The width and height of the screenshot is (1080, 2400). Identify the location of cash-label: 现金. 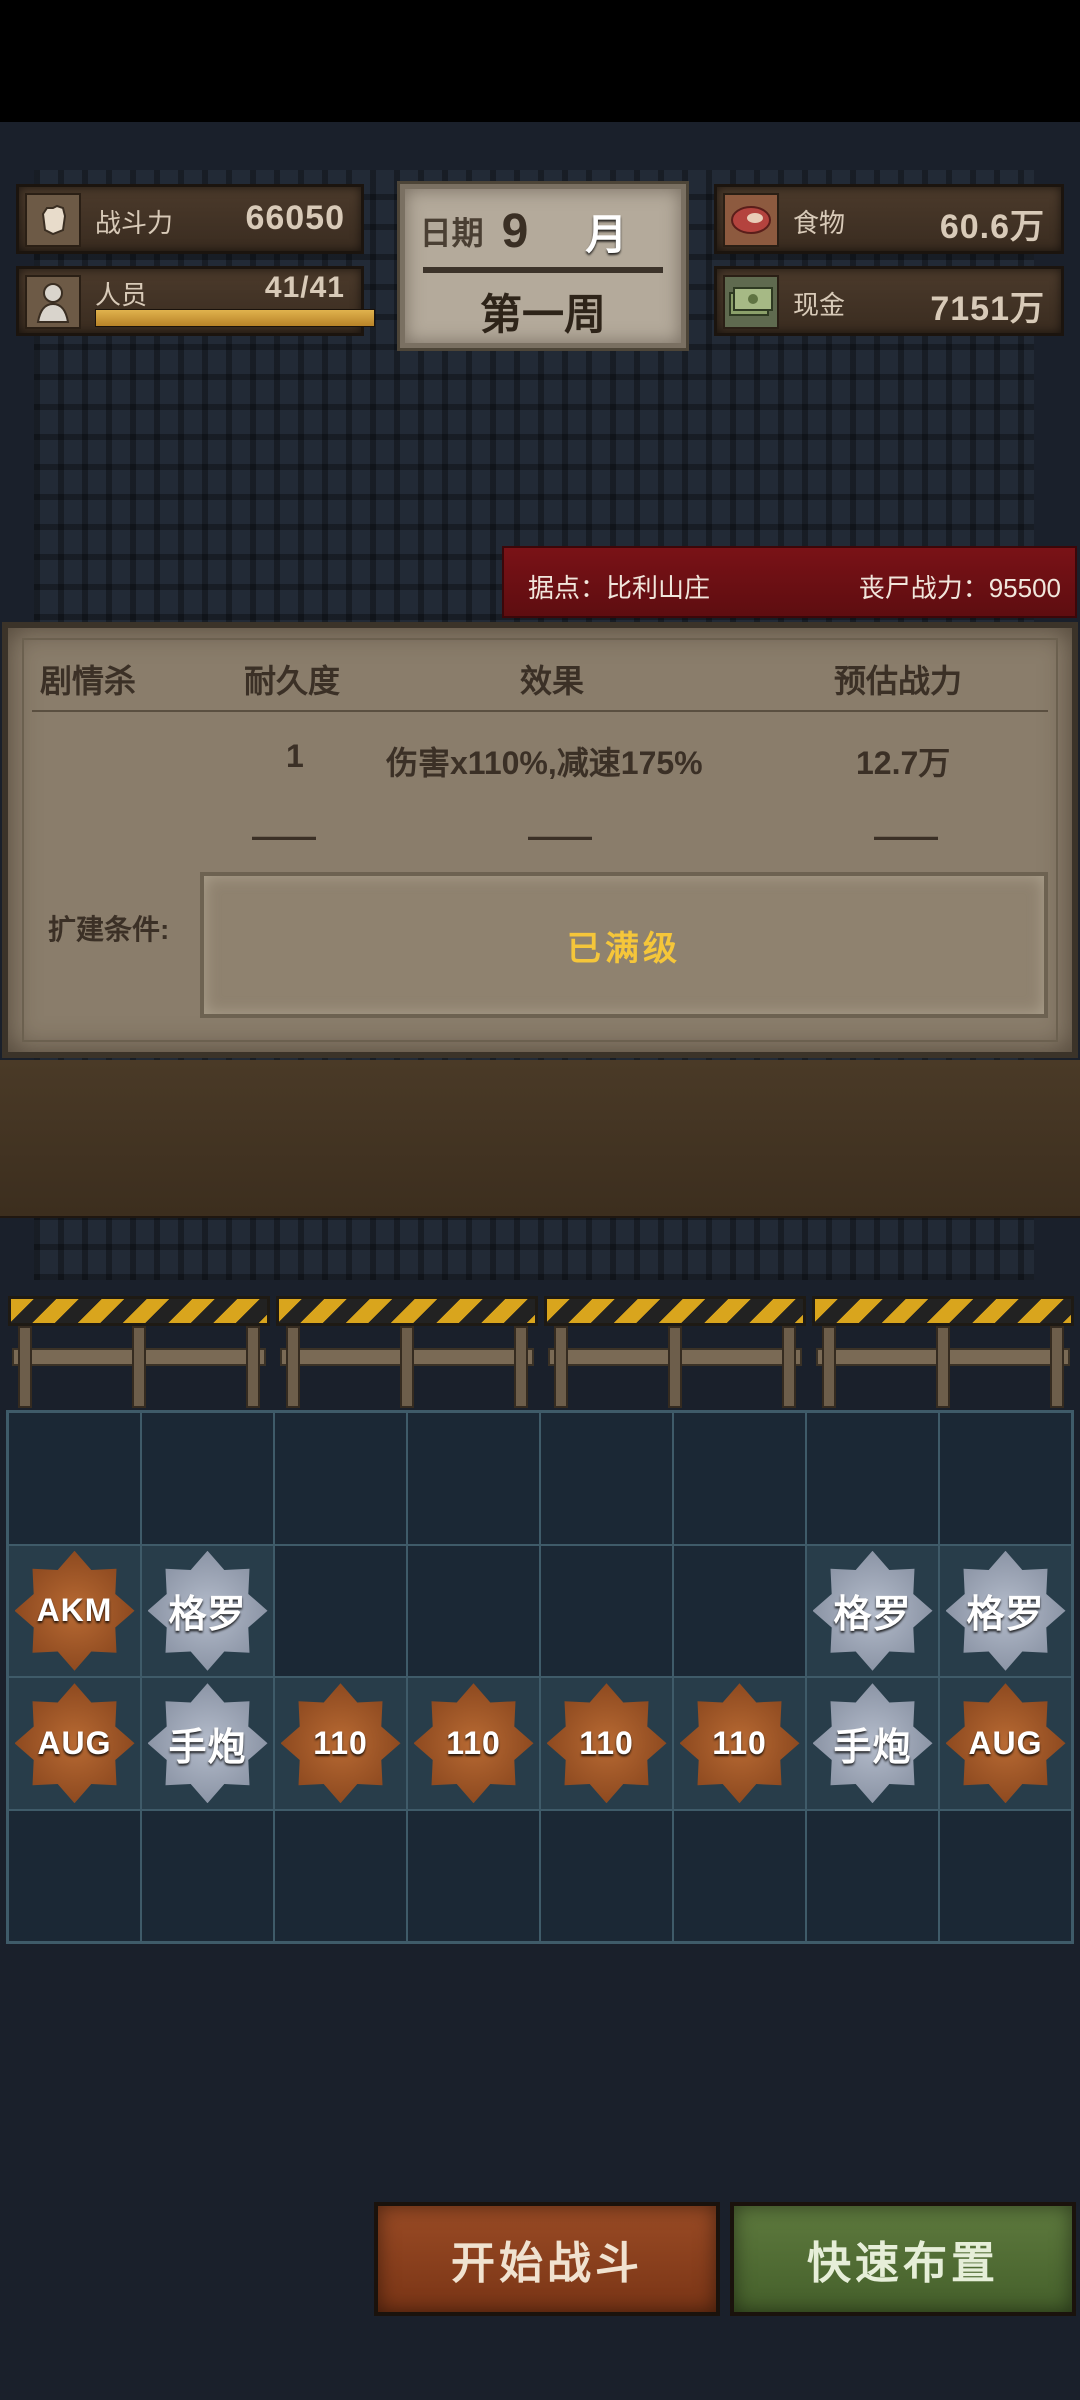
(819, 305).